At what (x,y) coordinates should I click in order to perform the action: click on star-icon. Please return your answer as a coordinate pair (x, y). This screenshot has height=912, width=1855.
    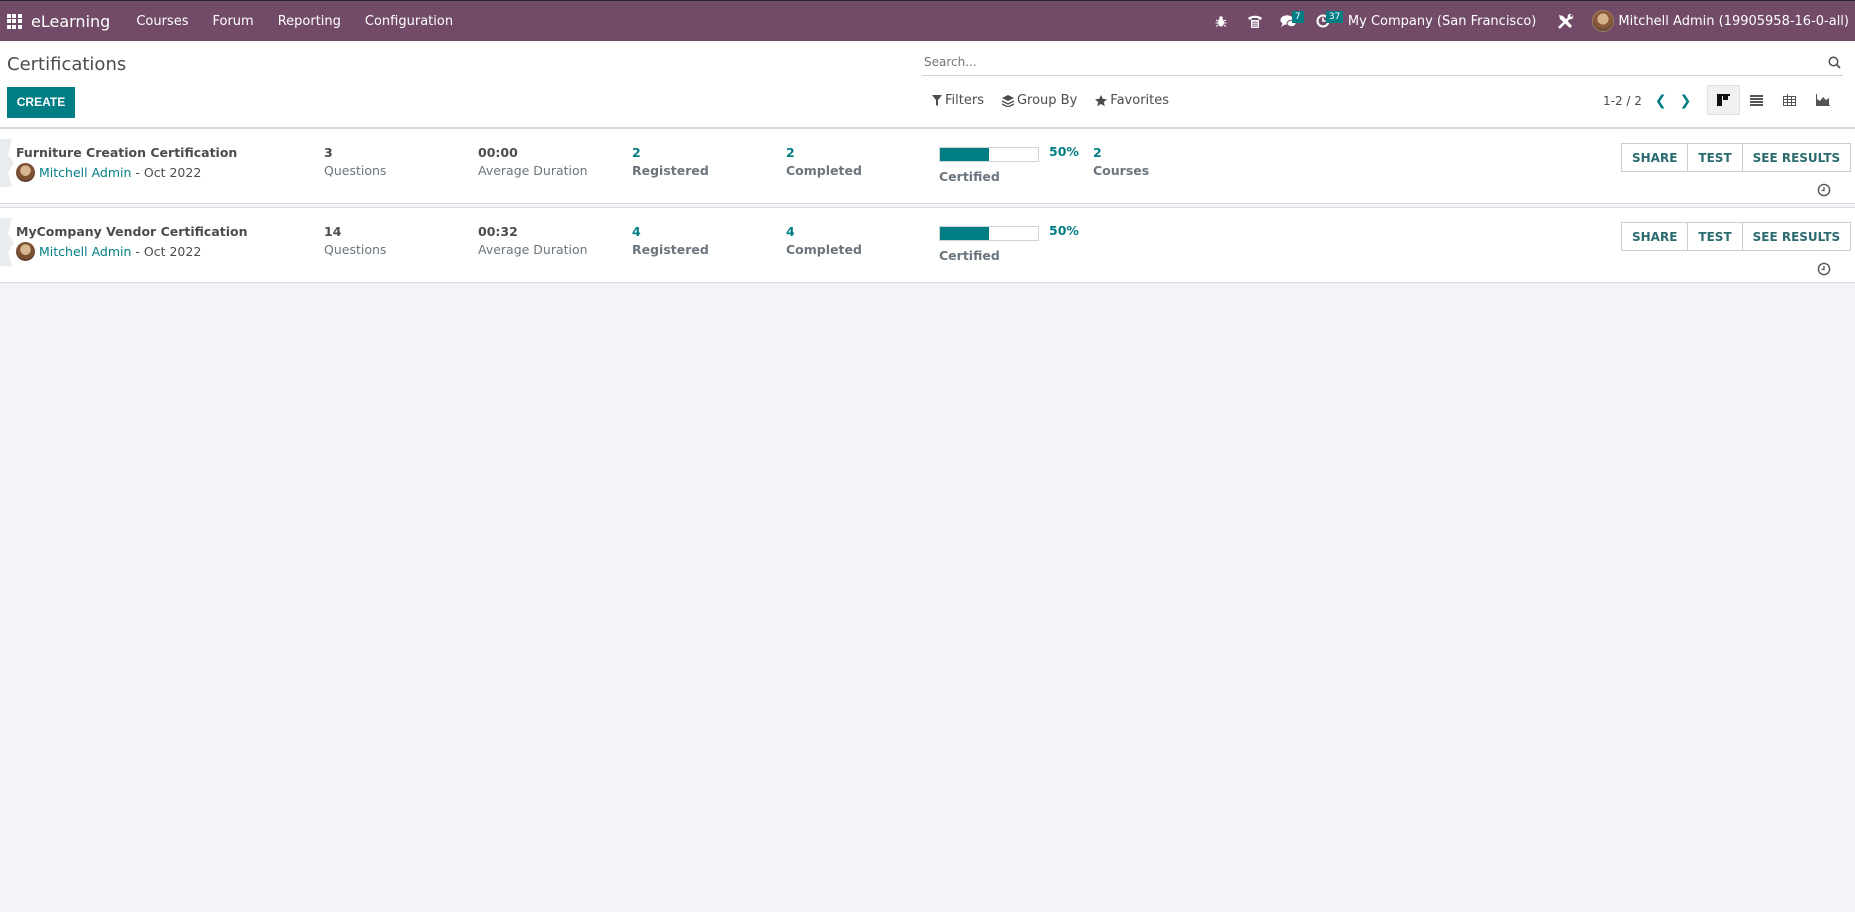
    Looking at the image, I should click on (1101, 100).